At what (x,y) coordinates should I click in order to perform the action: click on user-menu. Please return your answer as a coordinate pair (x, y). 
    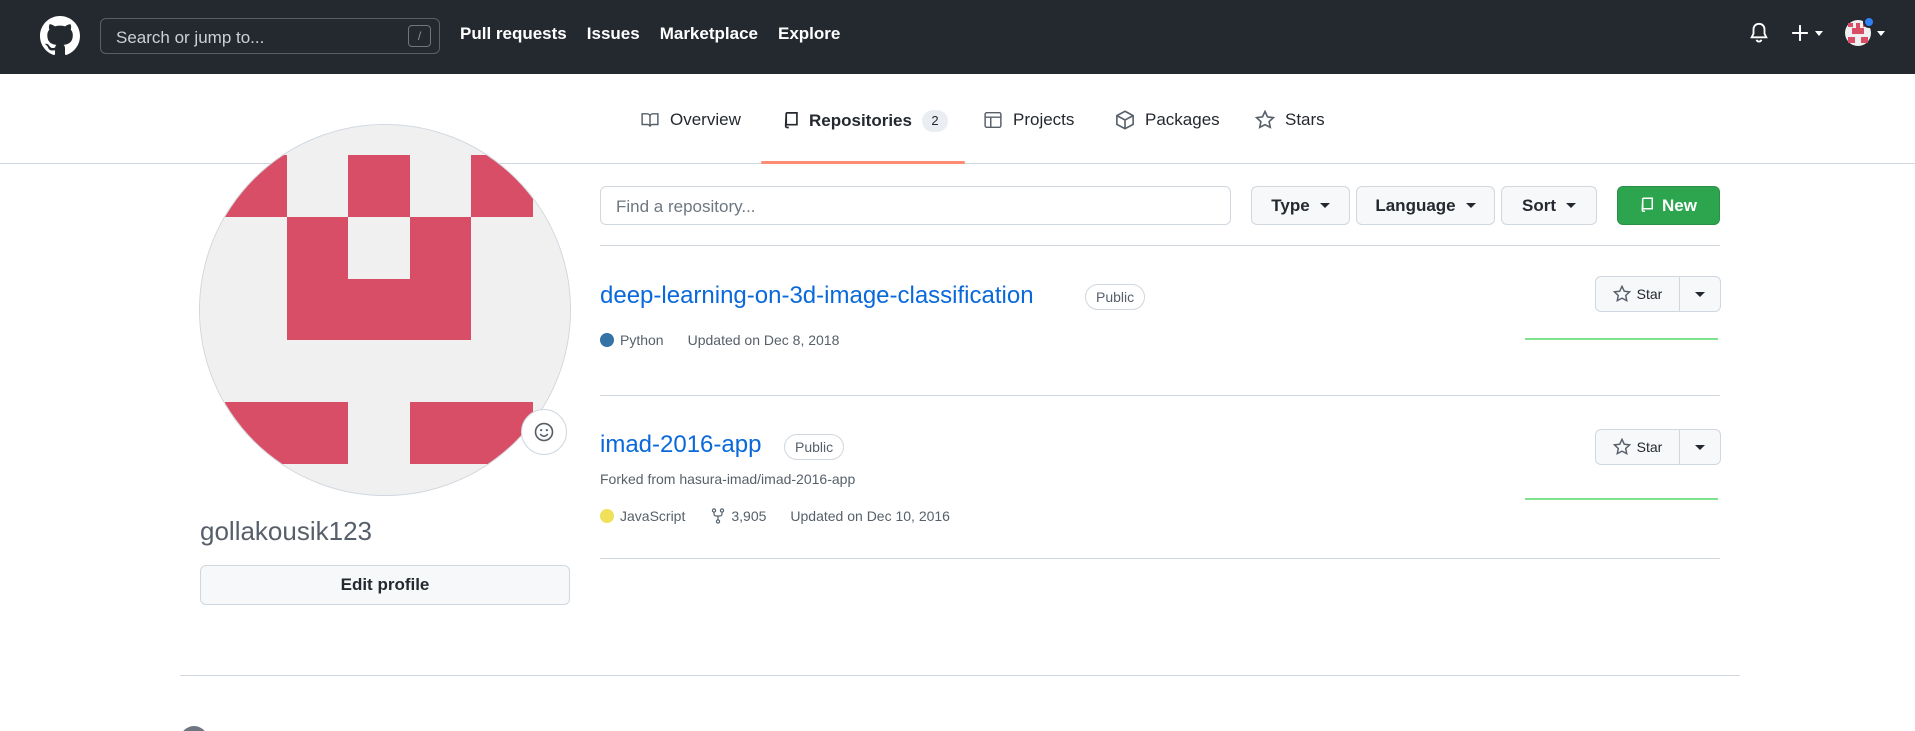
    Looking at the image, I should click on (1865, 31).